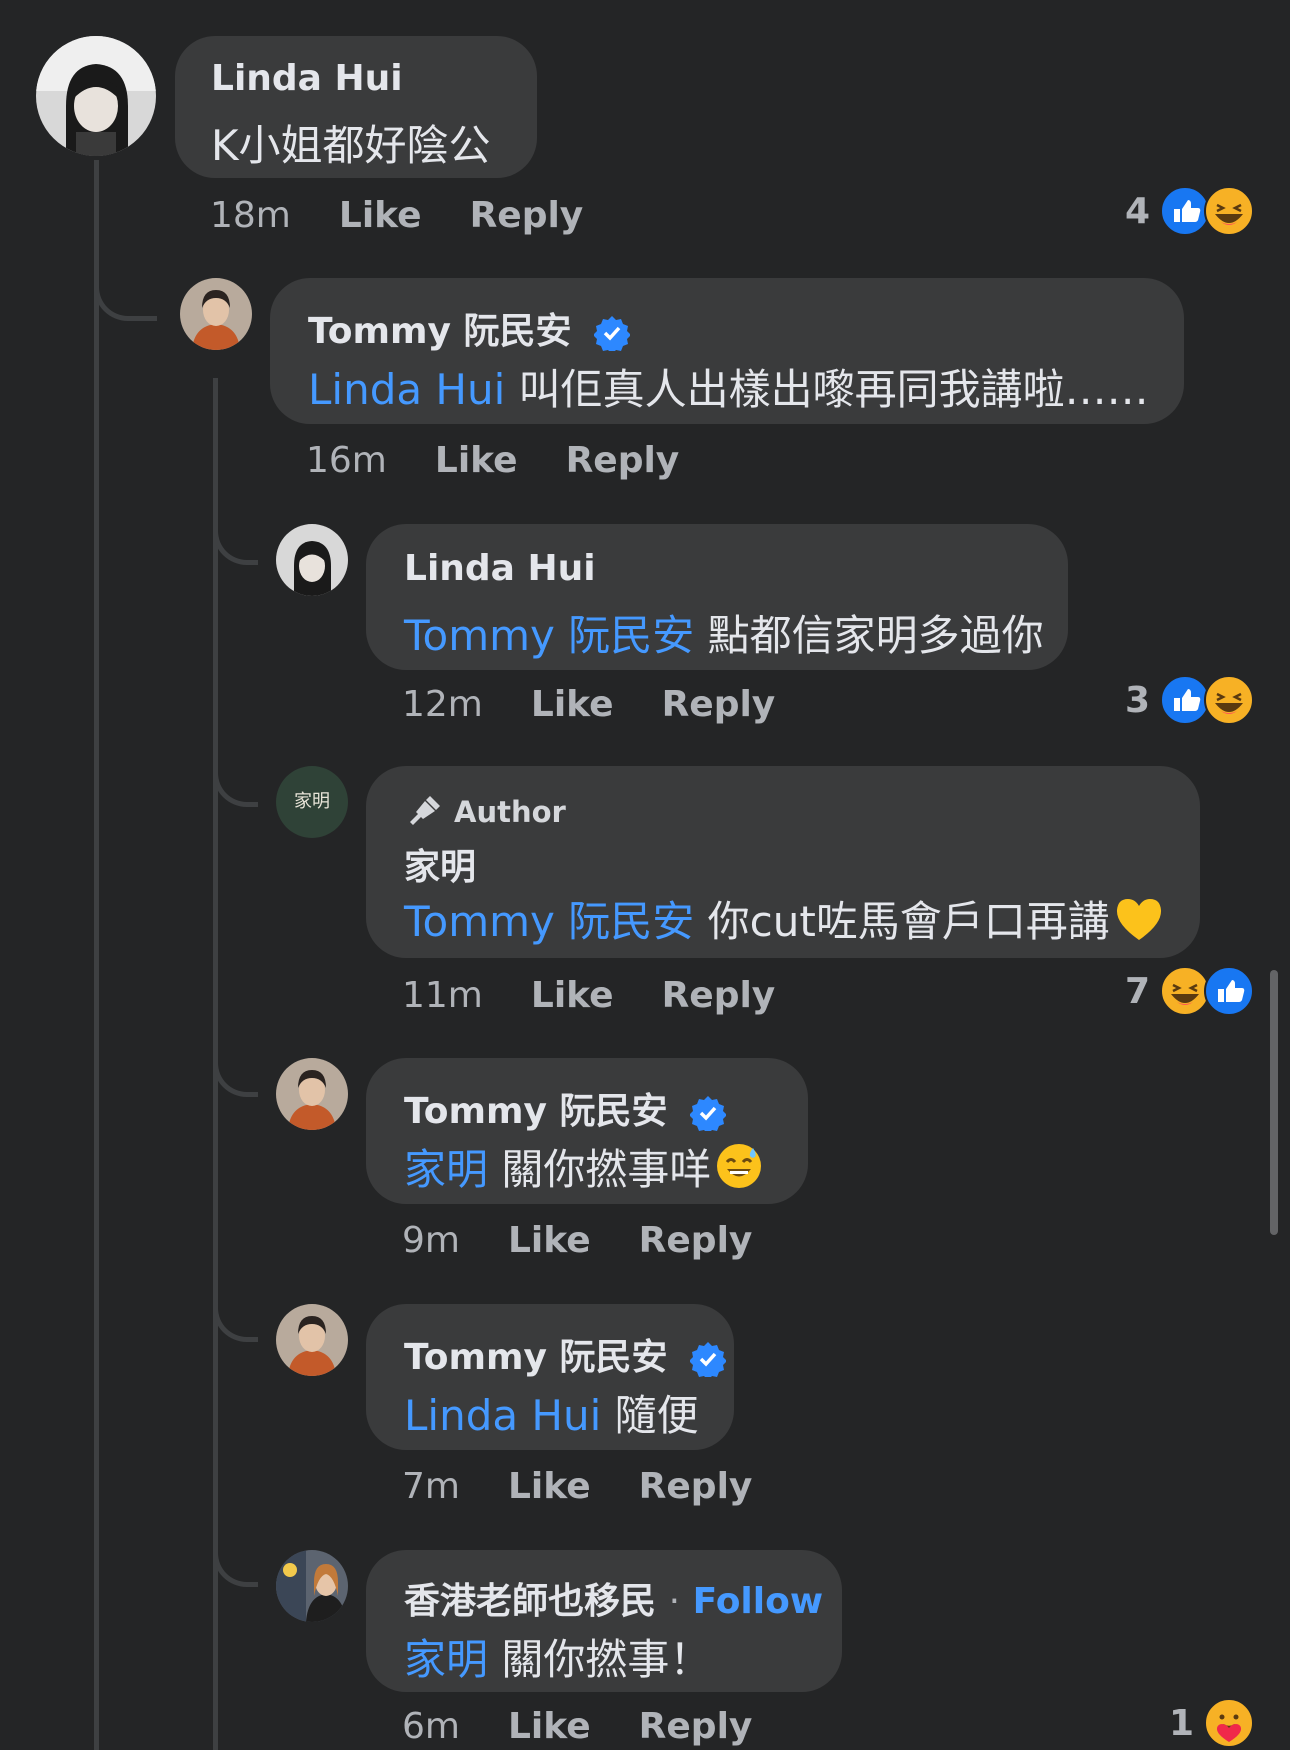  I want to click on avatar-logo-text: 家明, so click(312, 801).